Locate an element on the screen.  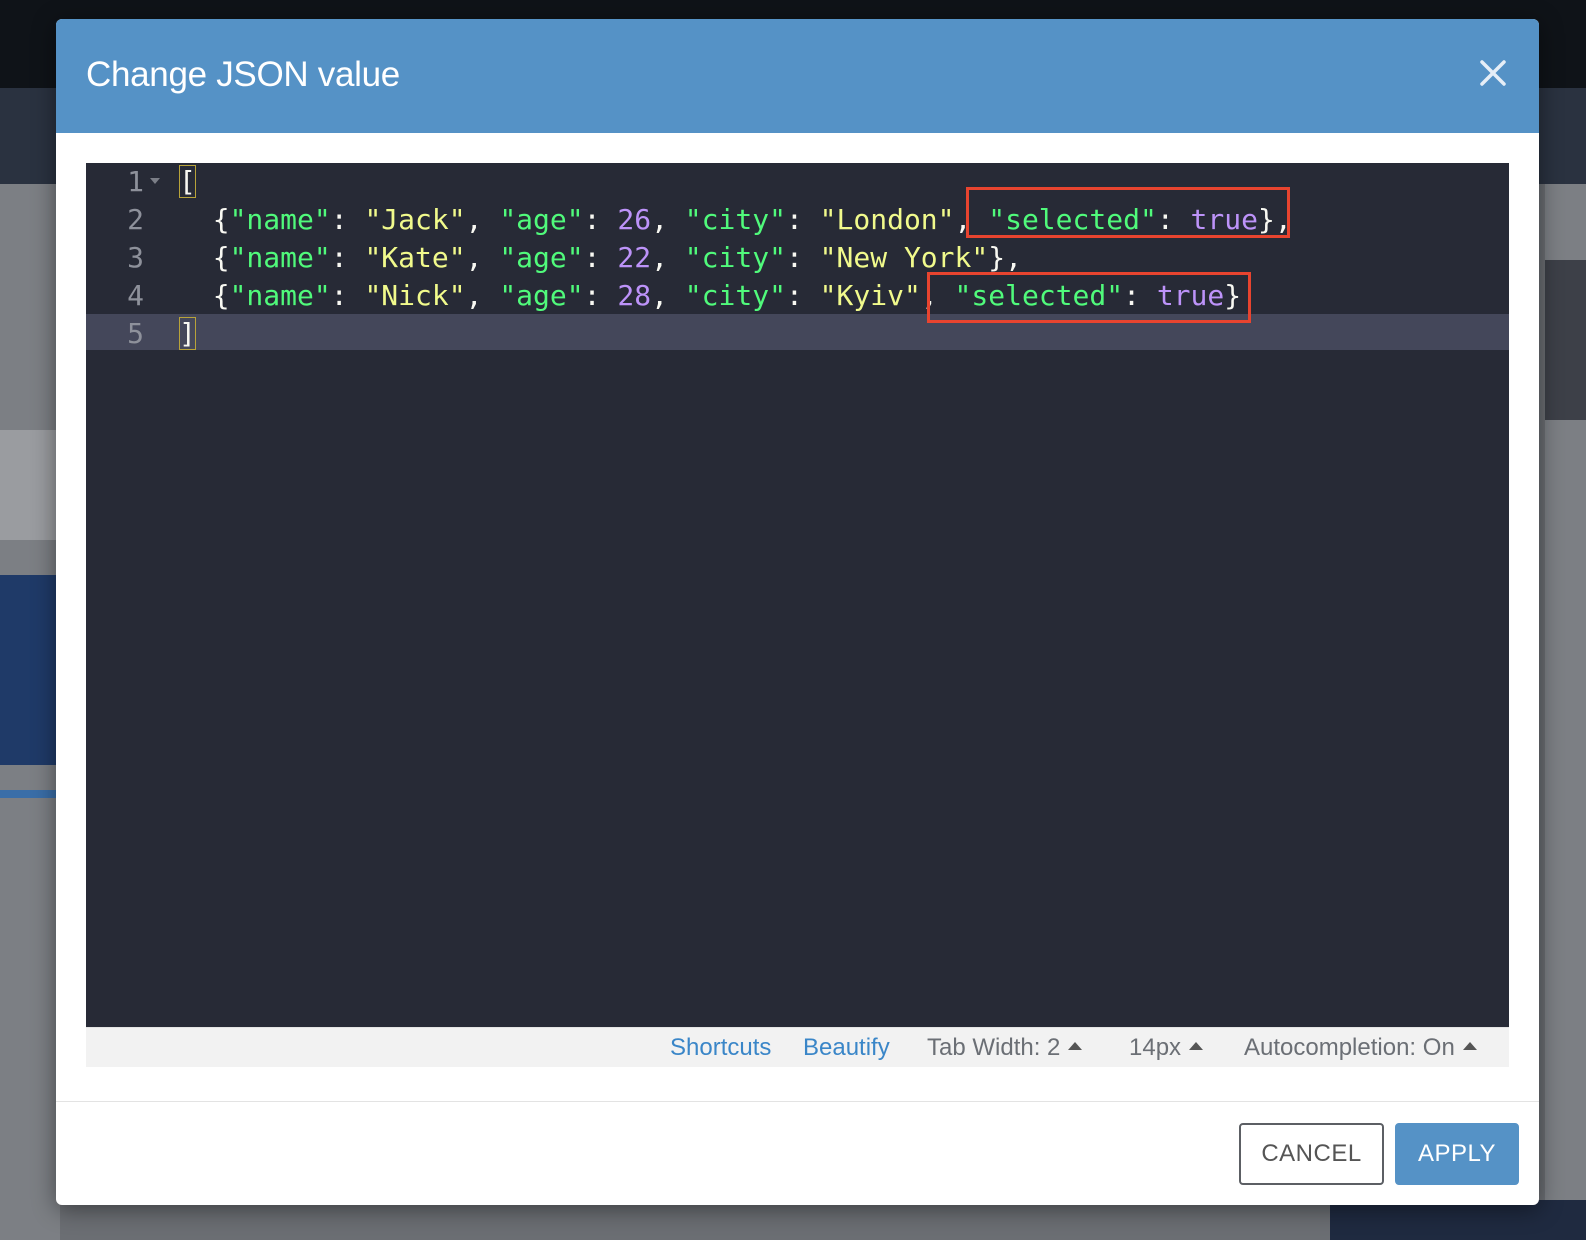
footer-divider is located at coordinates (797, 1101).